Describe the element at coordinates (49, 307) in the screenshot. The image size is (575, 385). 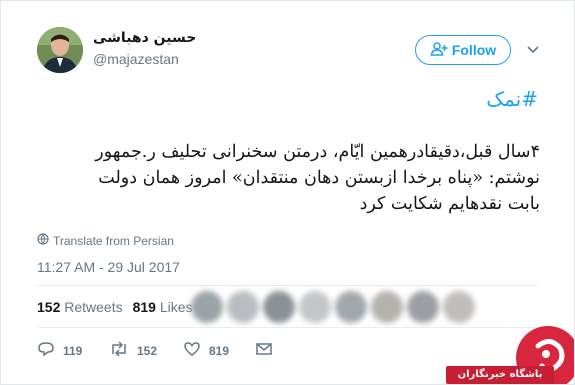
I see `retweets-count: 152` at that location.